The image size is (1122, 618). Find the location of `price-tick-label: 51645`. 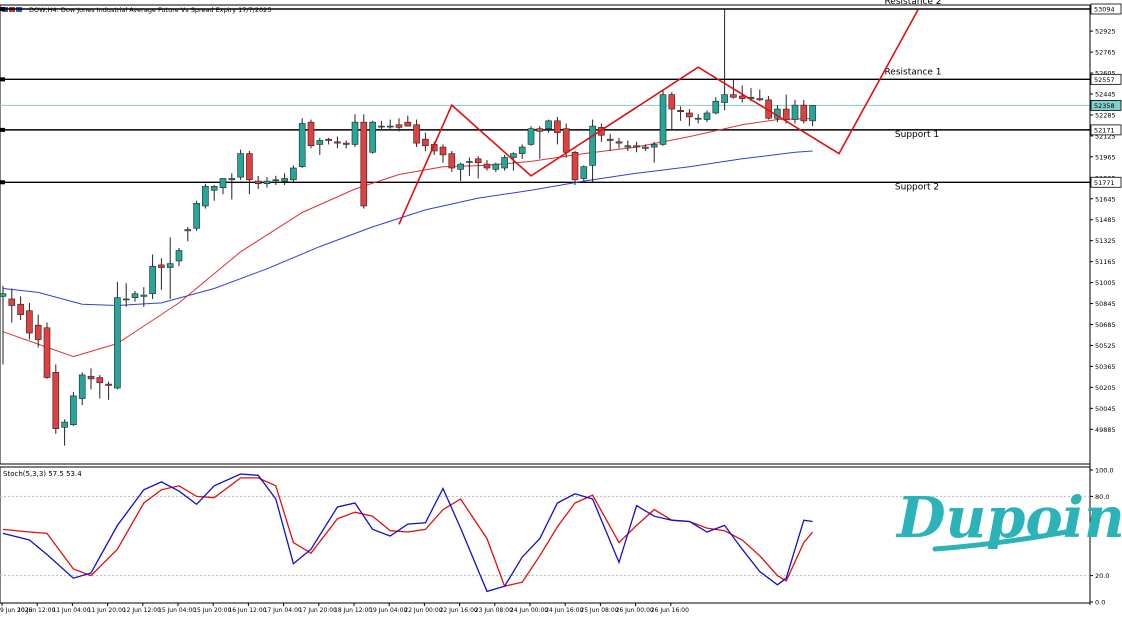

price-tick-label: 51645 is located at coordinates (1105, 199).